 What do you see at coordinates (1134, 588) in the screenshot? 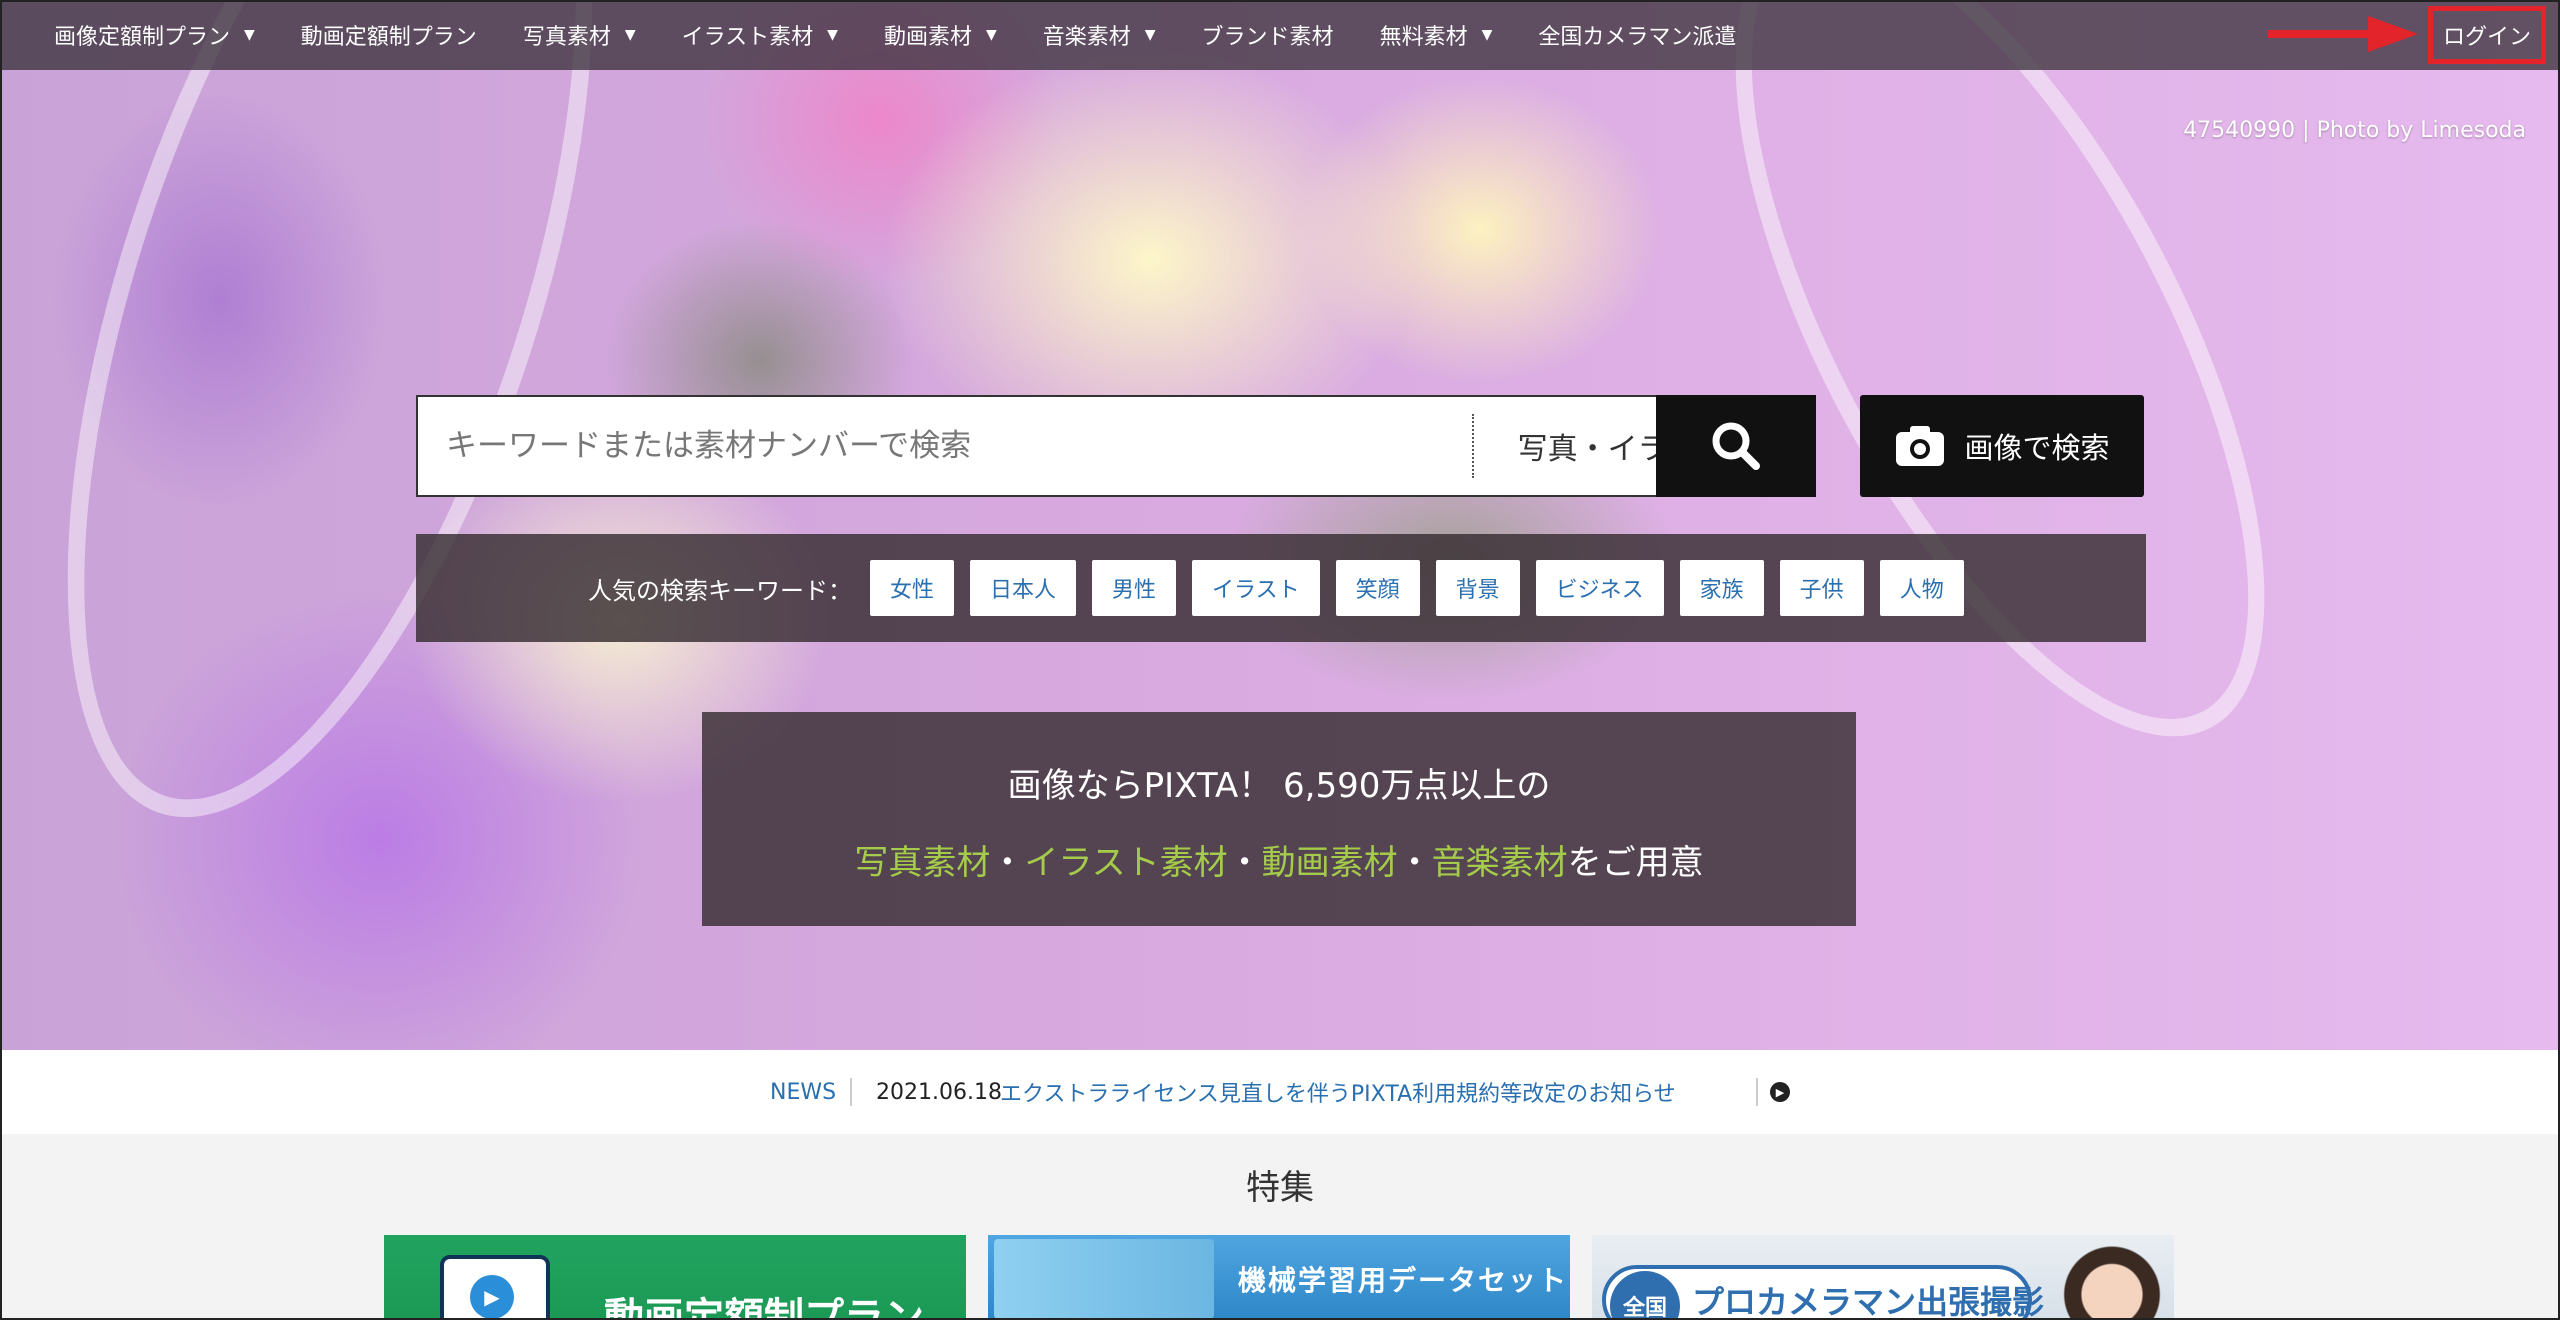
I see `keyword-tag: 男性` at bounding box center [1134, 588].